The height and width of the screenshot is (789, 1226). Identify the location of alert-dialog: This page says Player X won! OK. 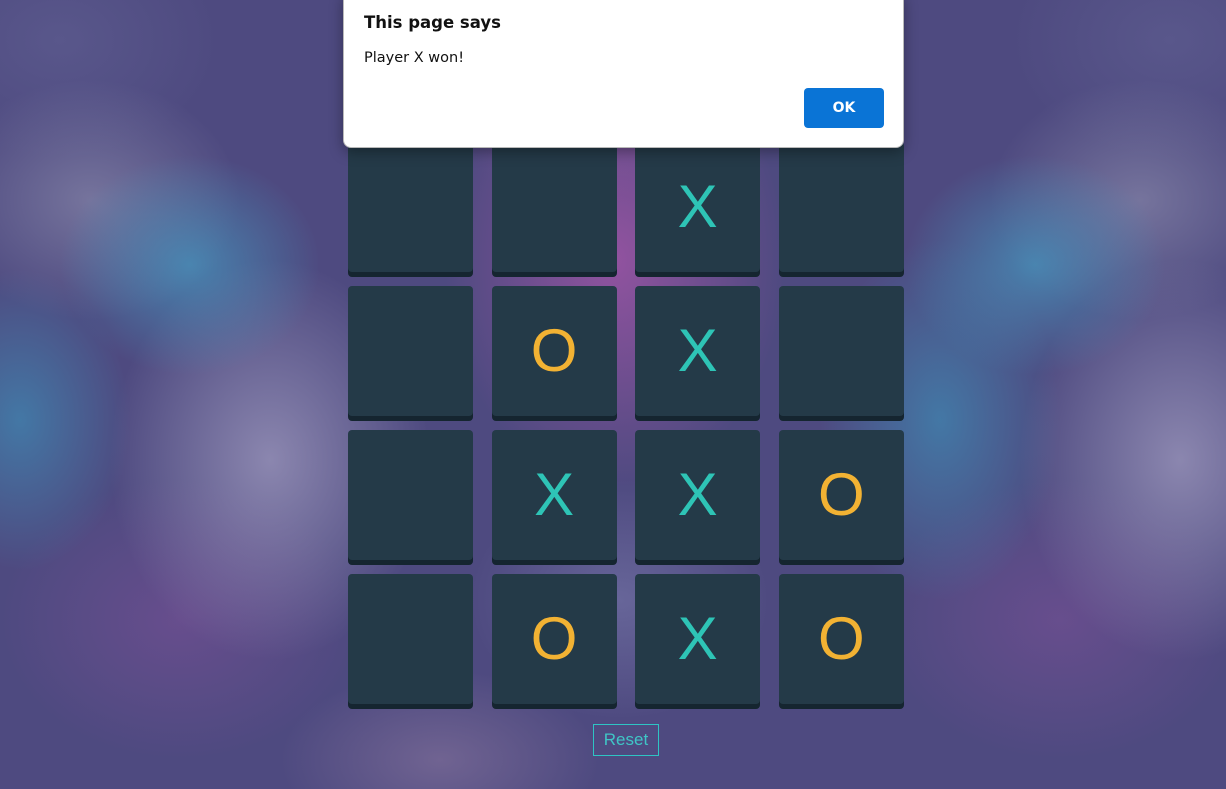
(623, 74).